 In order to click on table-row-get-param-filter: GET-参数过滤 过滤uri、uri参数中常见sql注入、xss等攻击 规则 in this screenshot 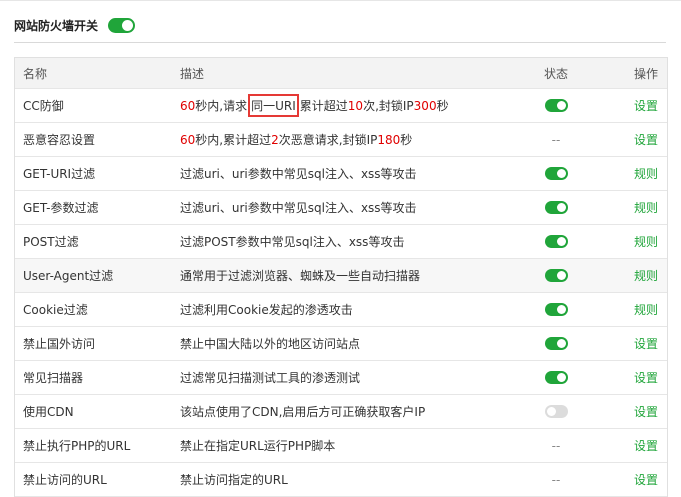, I will do `click(341, 208)`.